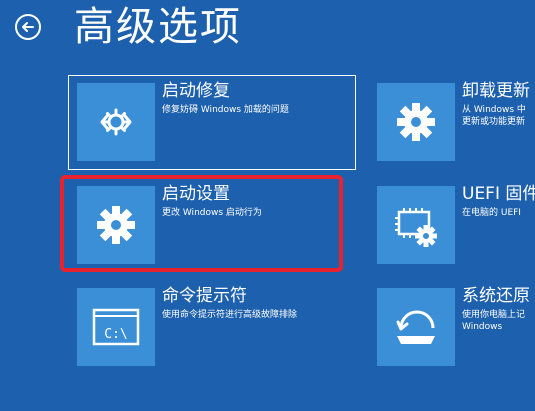  I want to click on option-label: UEFI 固件, so click(498, 194).